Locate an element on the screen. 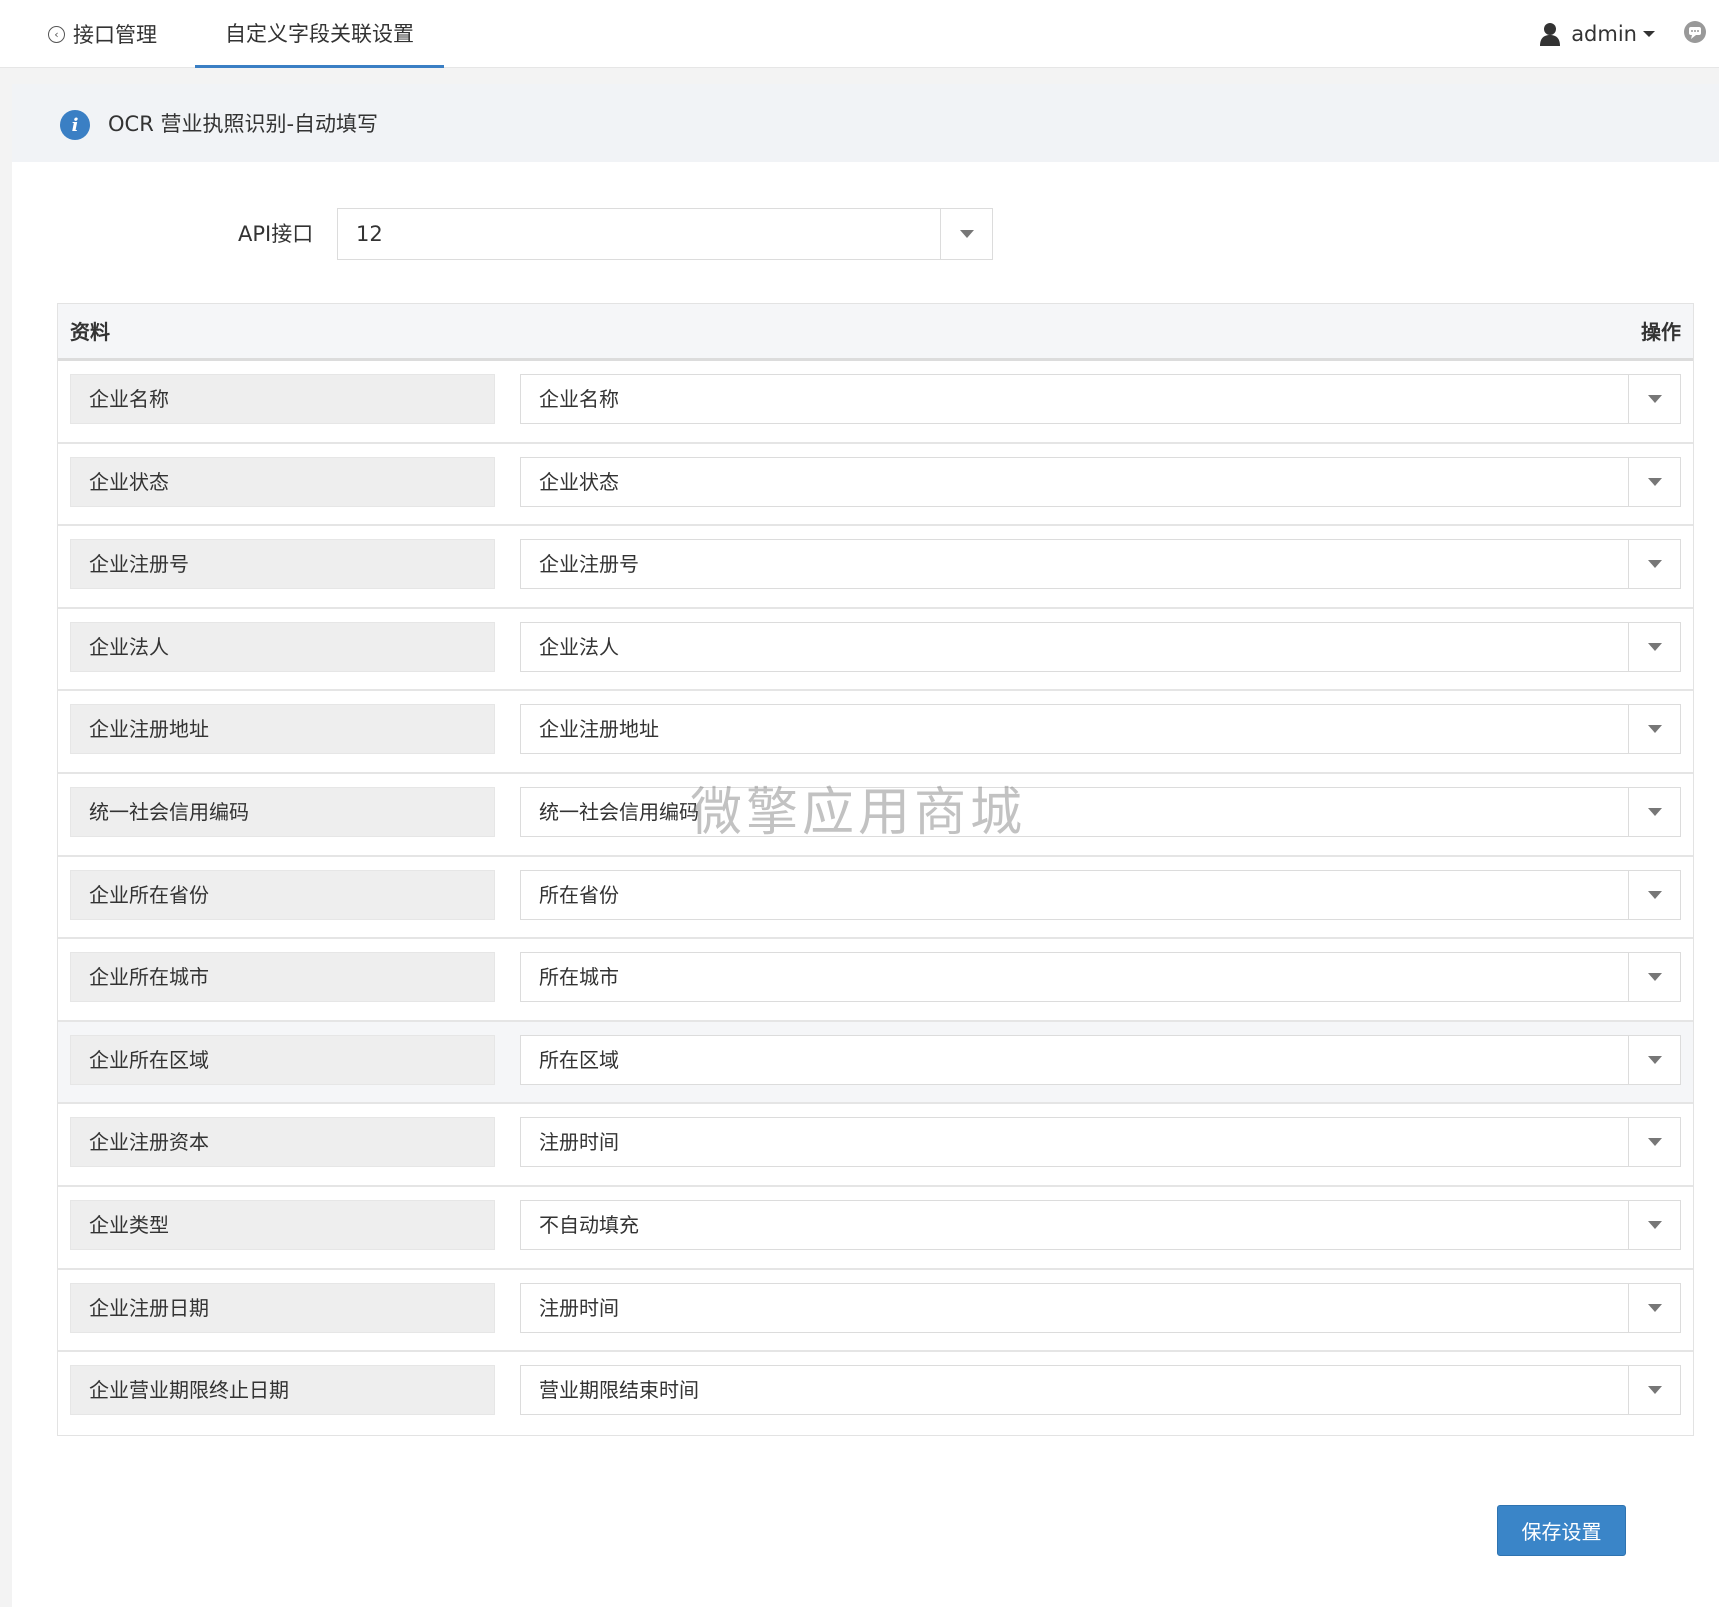 This screenshot has height=1607, width=1719. field-name: 企业状态 is located at coordinates (282, 481).